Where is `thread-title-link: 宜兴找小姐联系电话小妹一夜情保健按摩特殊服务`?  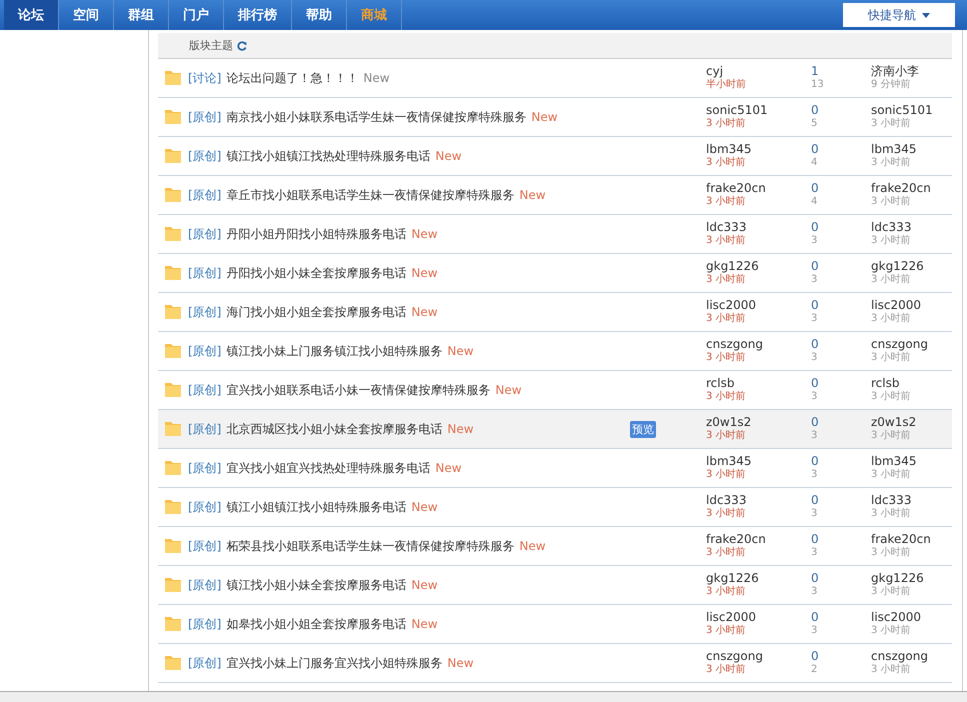 thread-title-link: 宜兴找小姐联系电话小妹一夜情保健按摩特殊服务 is located at coordinates (358, 390).